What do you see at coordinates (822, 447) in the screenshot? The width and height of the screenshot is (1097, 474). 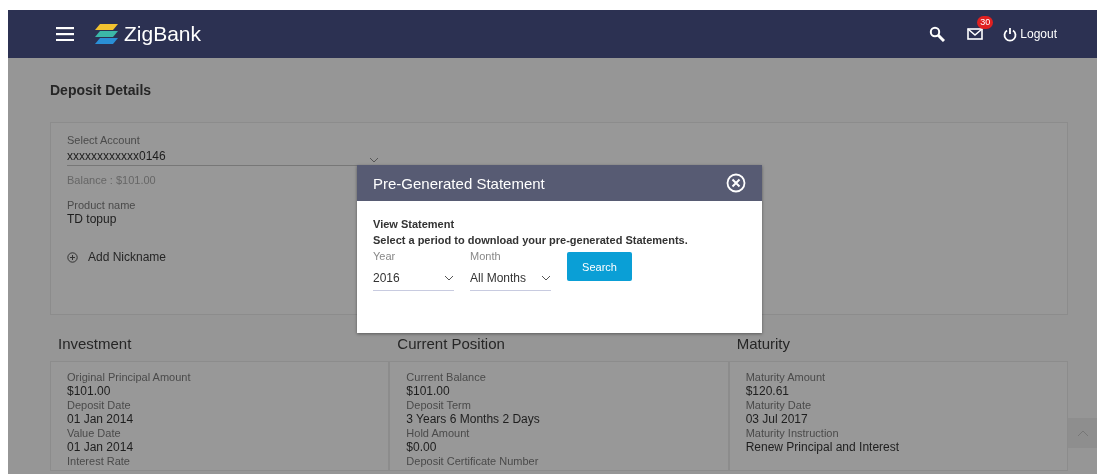 I see `field-value: Renew Principal and Interest` at bounding box center [822, 447].